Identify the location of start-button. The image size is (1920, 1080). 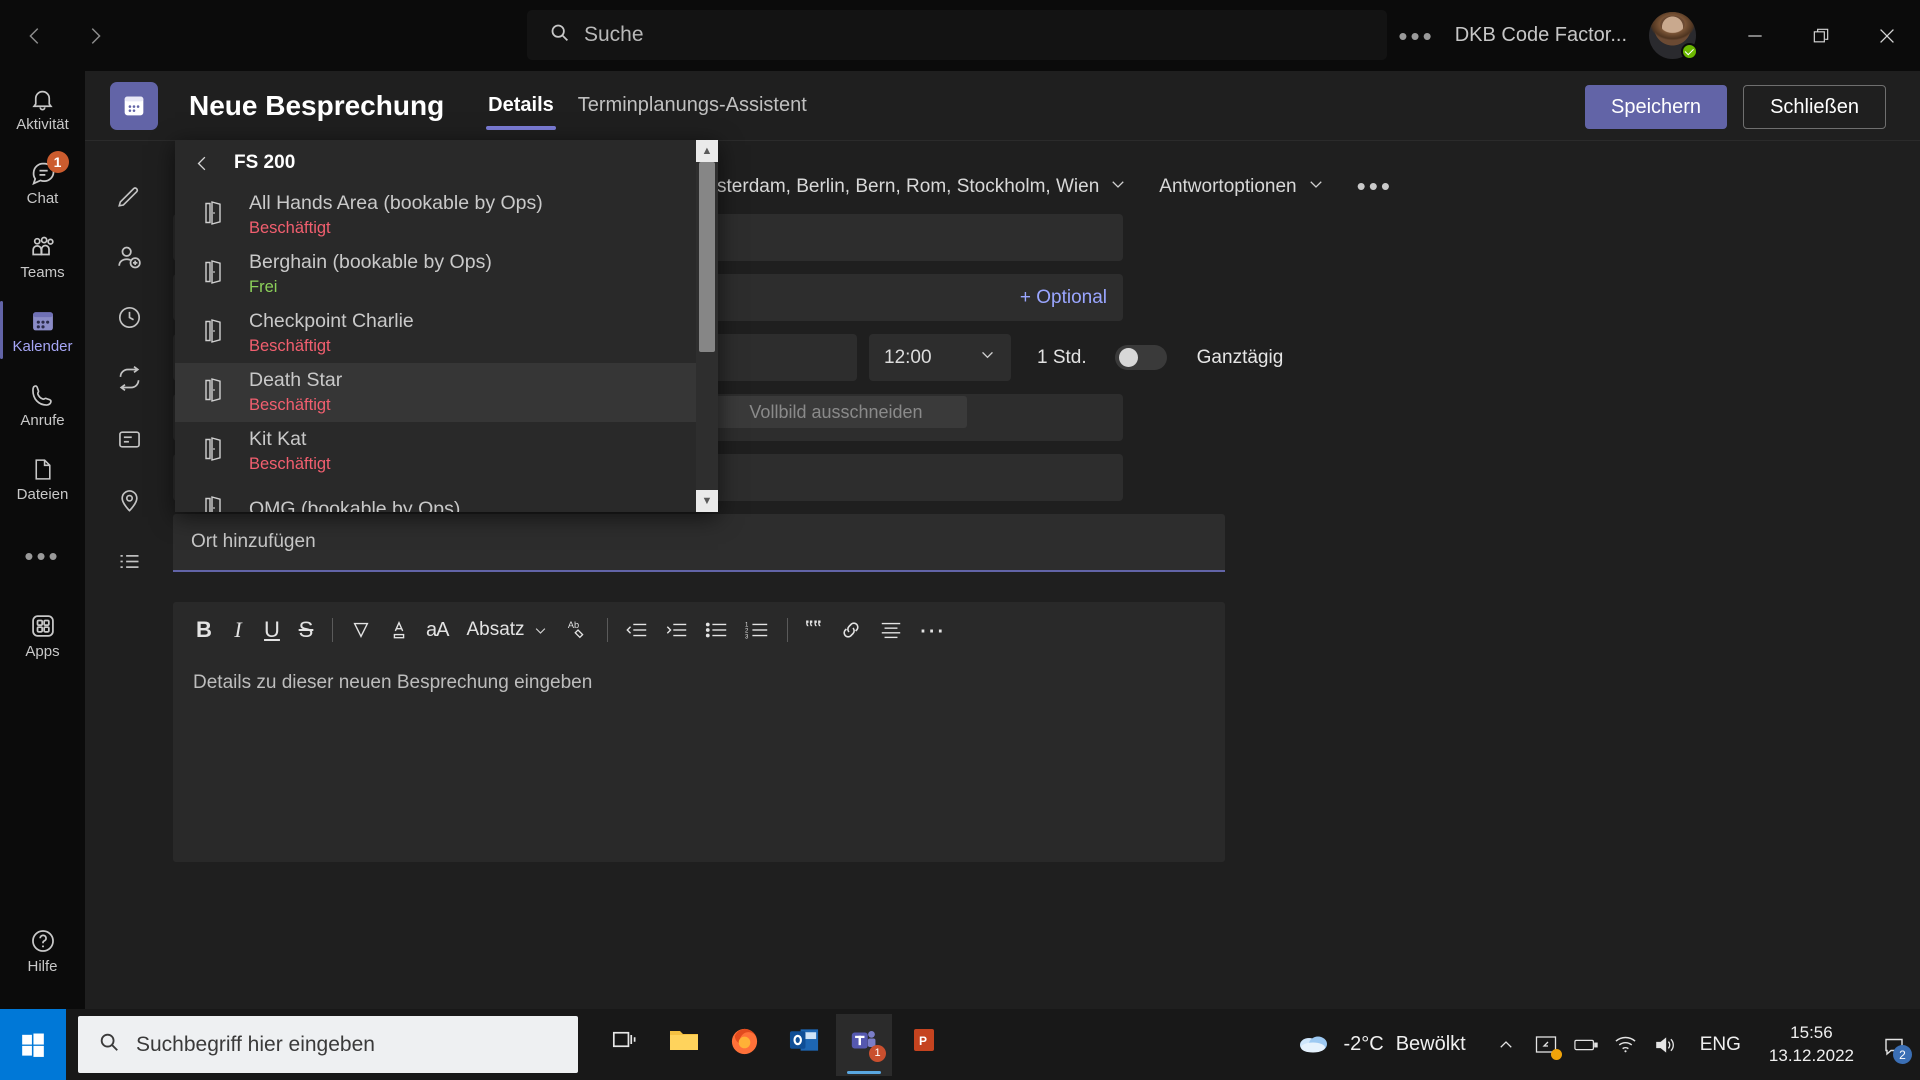
(33, 1044).